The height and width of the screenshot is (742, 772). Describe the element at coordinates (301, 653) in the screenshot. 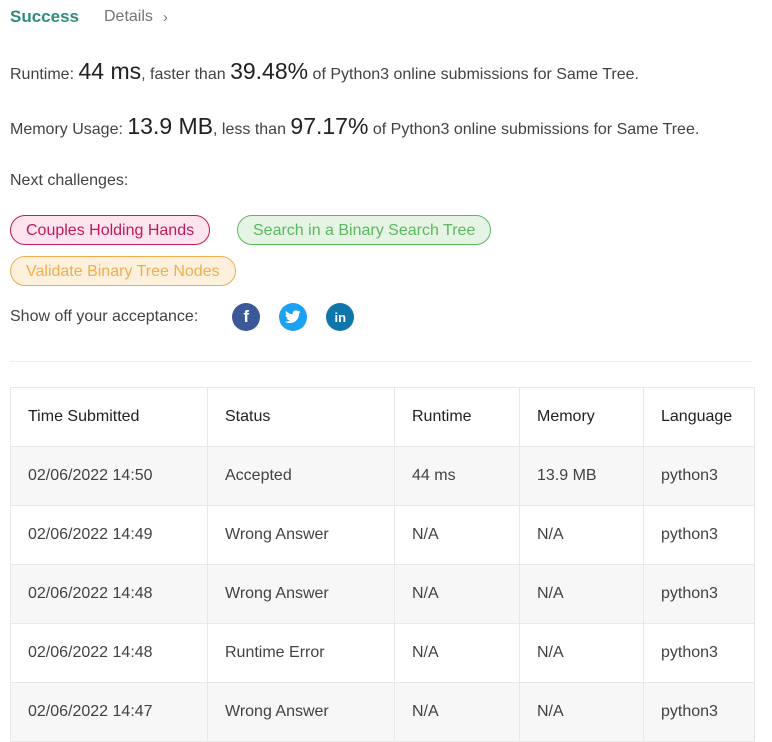

I see `cell-status-link: Runtime Error` at that location.